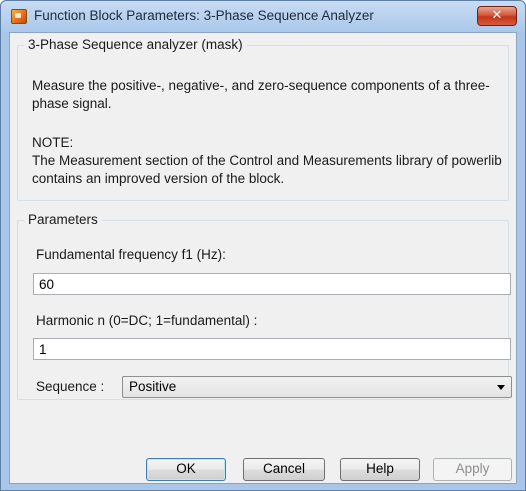 Image resolution: width=526 pixels, height=491 pixels. I want to click on harmonic-input, so click(272, 349).